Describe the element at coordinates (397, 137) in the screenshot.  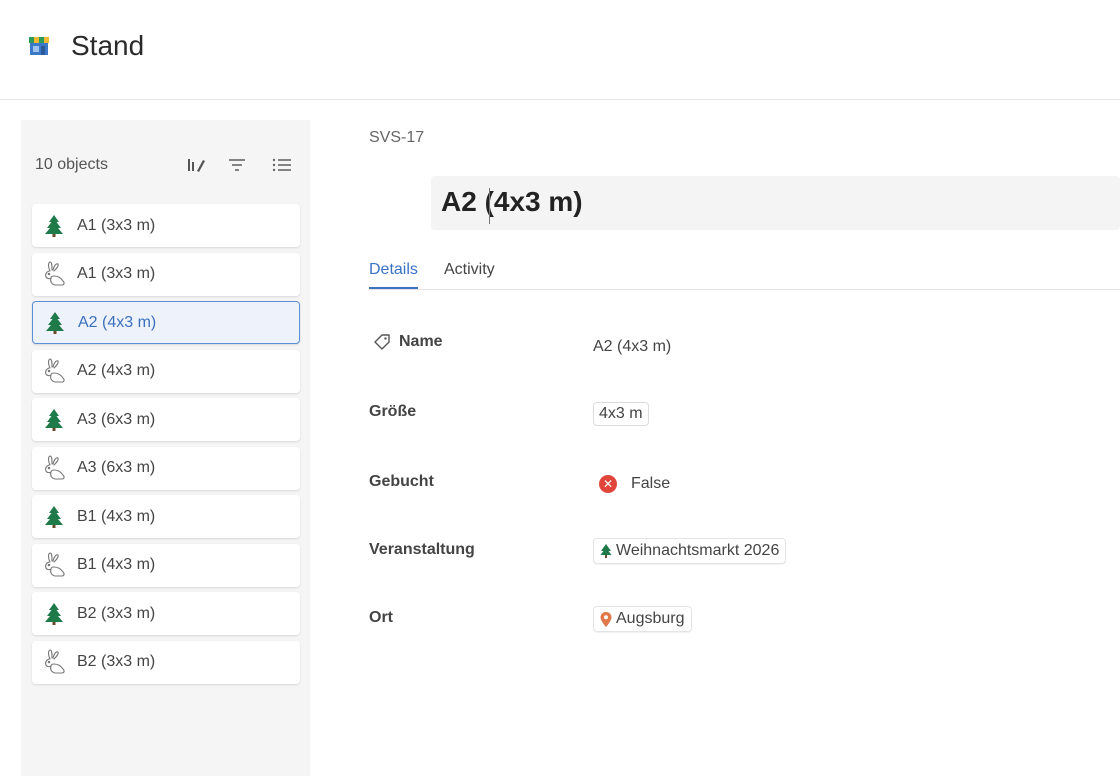
I see `record-id: SVS-17` at that location.